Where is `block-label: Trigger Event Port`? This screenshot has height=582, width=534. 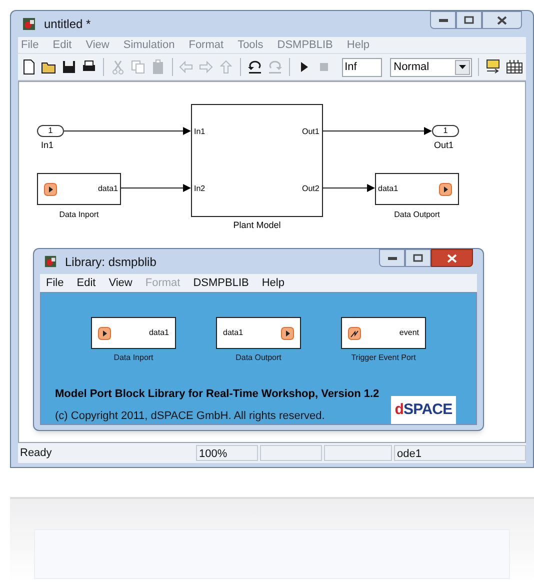
block-label: Trigger Event Port is located at coordinates (383, 358).